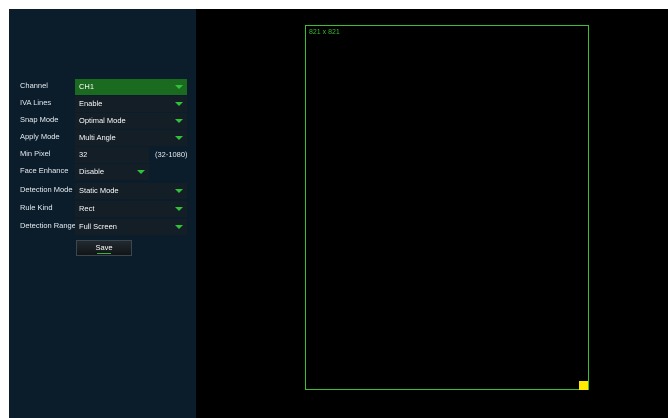 Image resolution: width=668 pixels, height=418 pixels. Describe the element at coordinates (36, 102) in the screenshot. I see `iva-lines-label: IVA Lines` at that location.